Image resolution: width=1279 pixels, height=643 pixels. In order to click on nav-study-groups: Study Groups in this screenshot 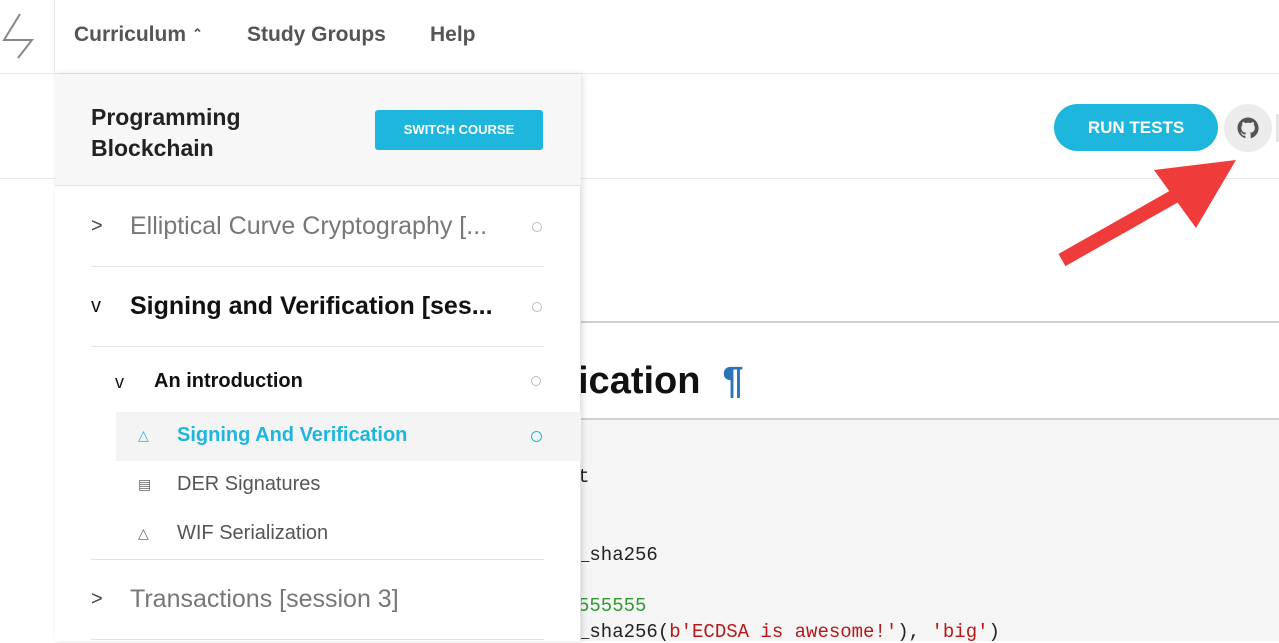, I will do `click(316, 35)`.